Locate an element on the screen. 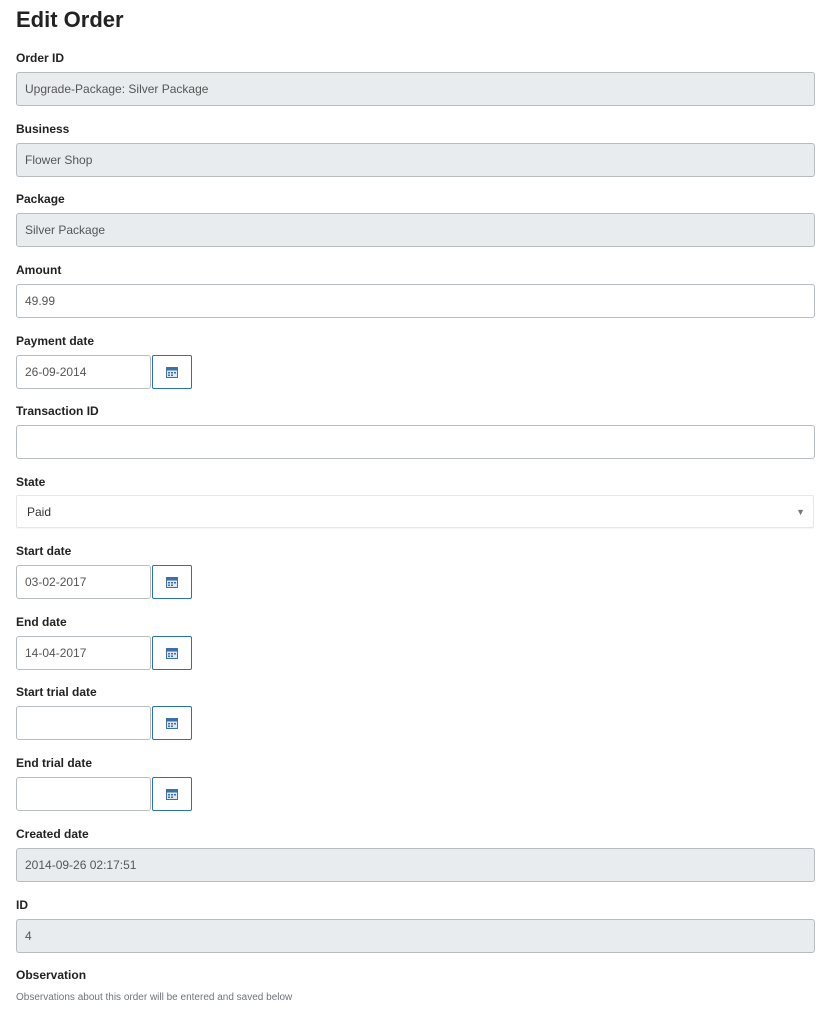  start-date-input is located at coordinates (83, 582).